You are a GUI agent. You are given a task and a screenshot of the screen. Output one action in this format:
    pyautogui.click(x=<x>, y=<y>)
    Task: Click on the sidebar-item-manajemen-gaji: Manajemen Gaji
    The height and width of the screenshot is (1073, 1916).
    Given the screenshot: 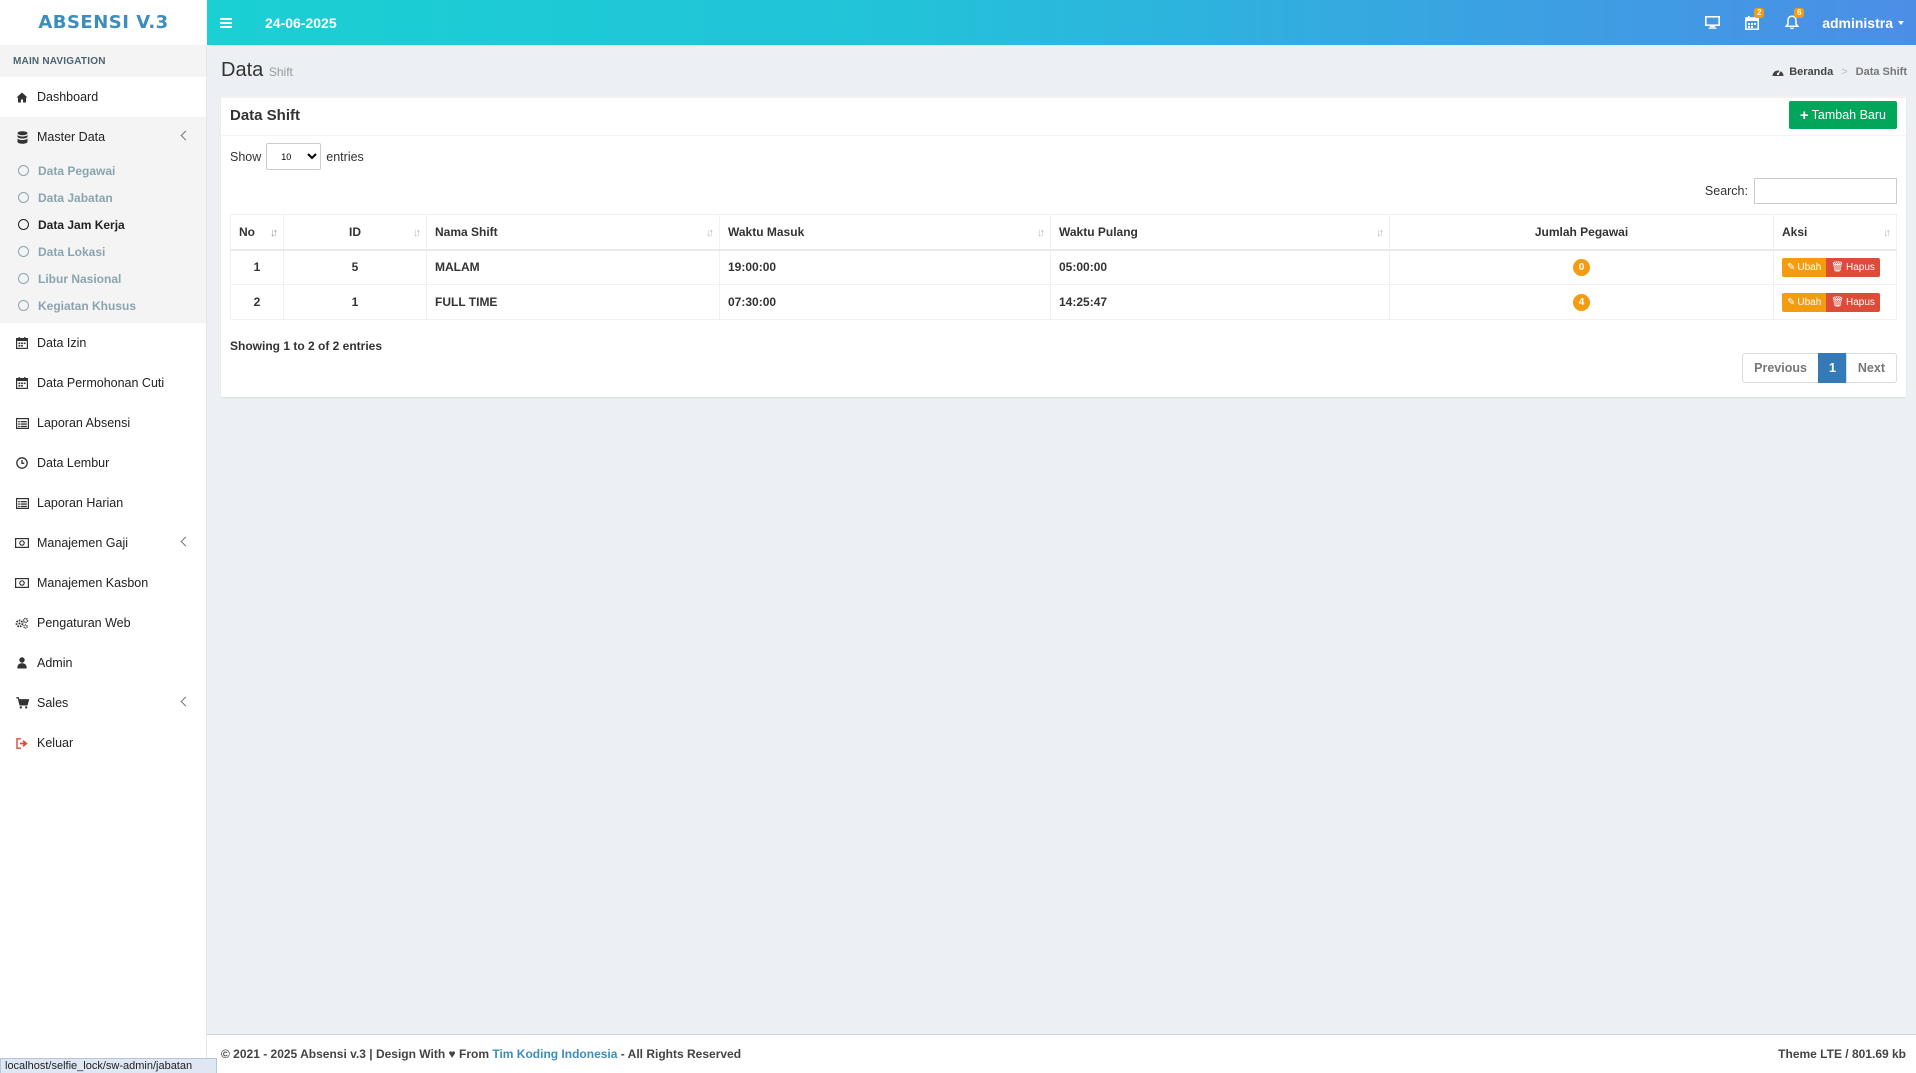 What is the action you would take?
    pyautogui.click(x=103, y=543)
    